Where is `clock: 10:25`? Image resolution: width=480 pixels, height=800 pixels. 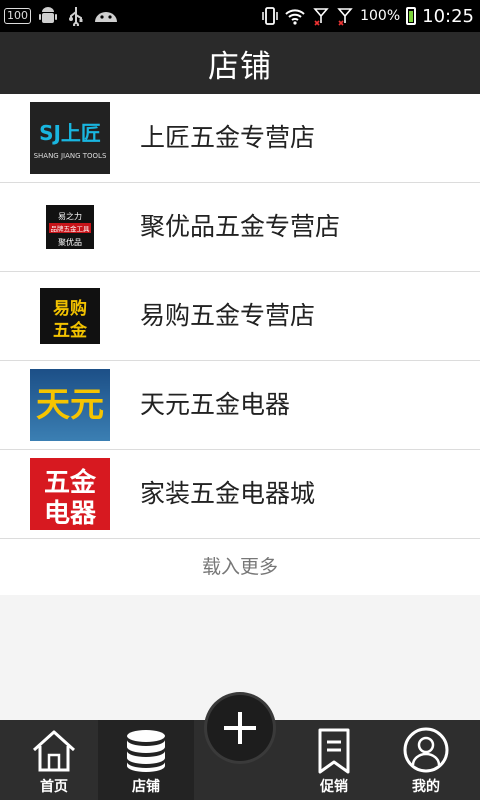 clock: 10:25 is located at coordinates (448, 16).